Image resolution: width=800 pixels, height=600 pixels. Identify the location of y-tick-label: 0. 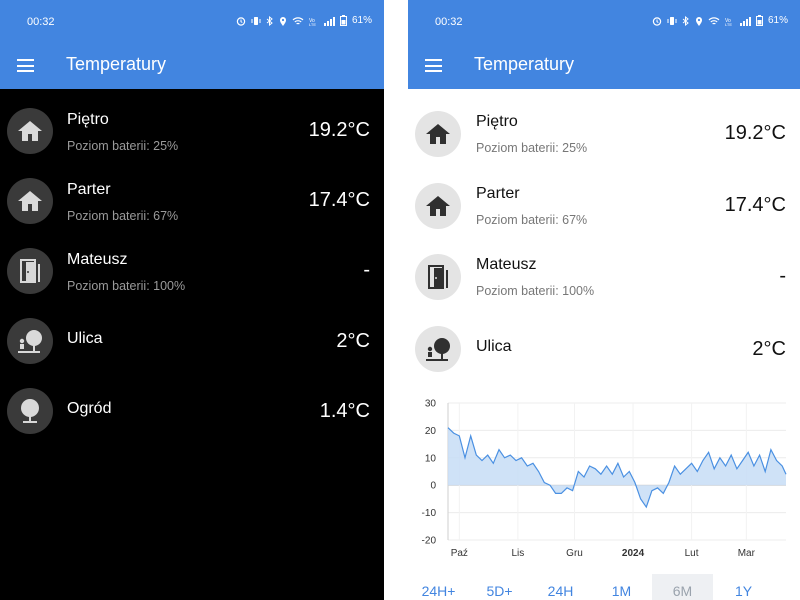
(433, 486).